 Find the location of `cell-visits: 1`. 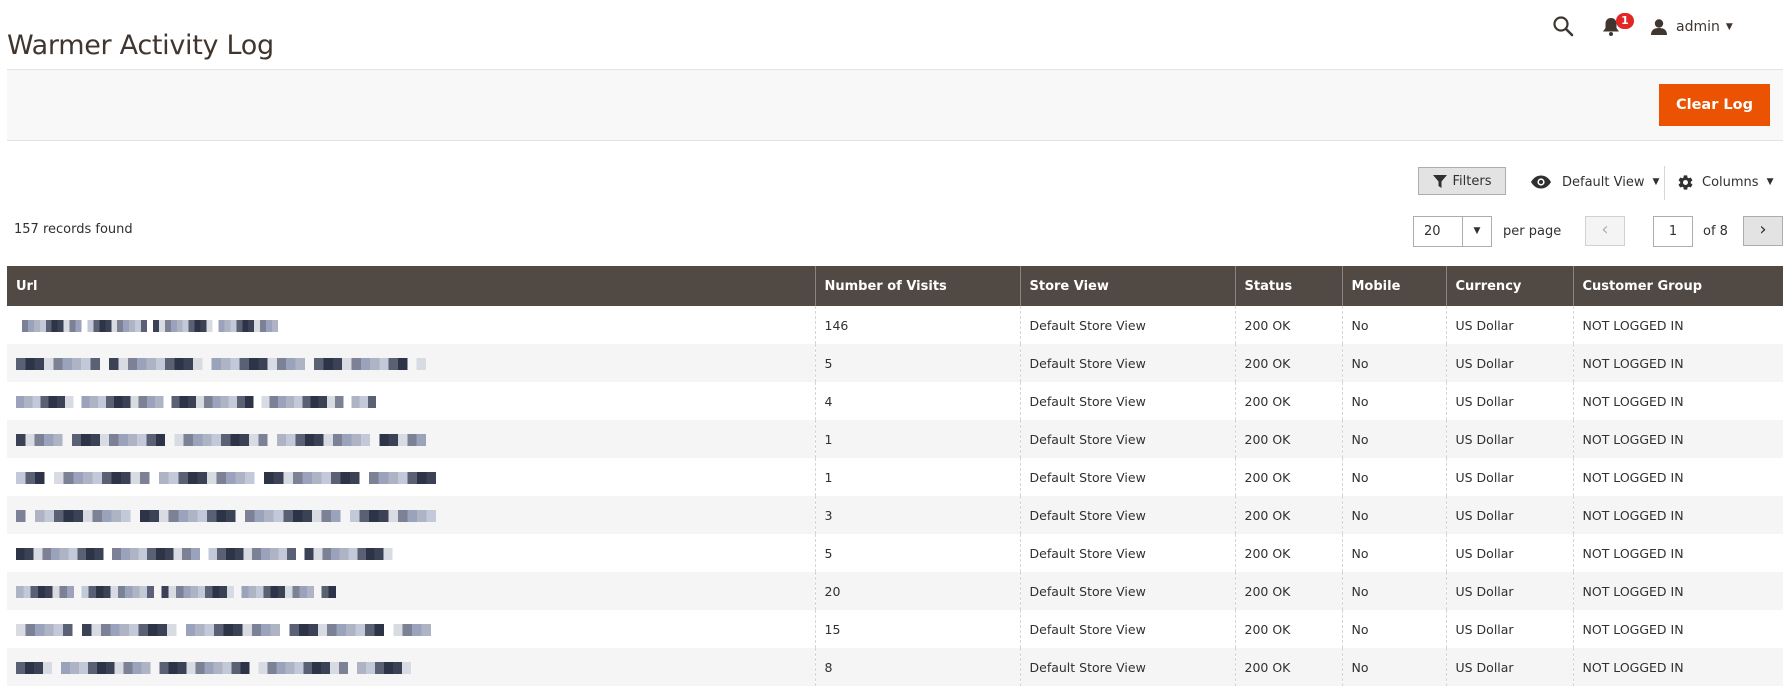

cell-visits: 1 is located at coordinates (917, 477).